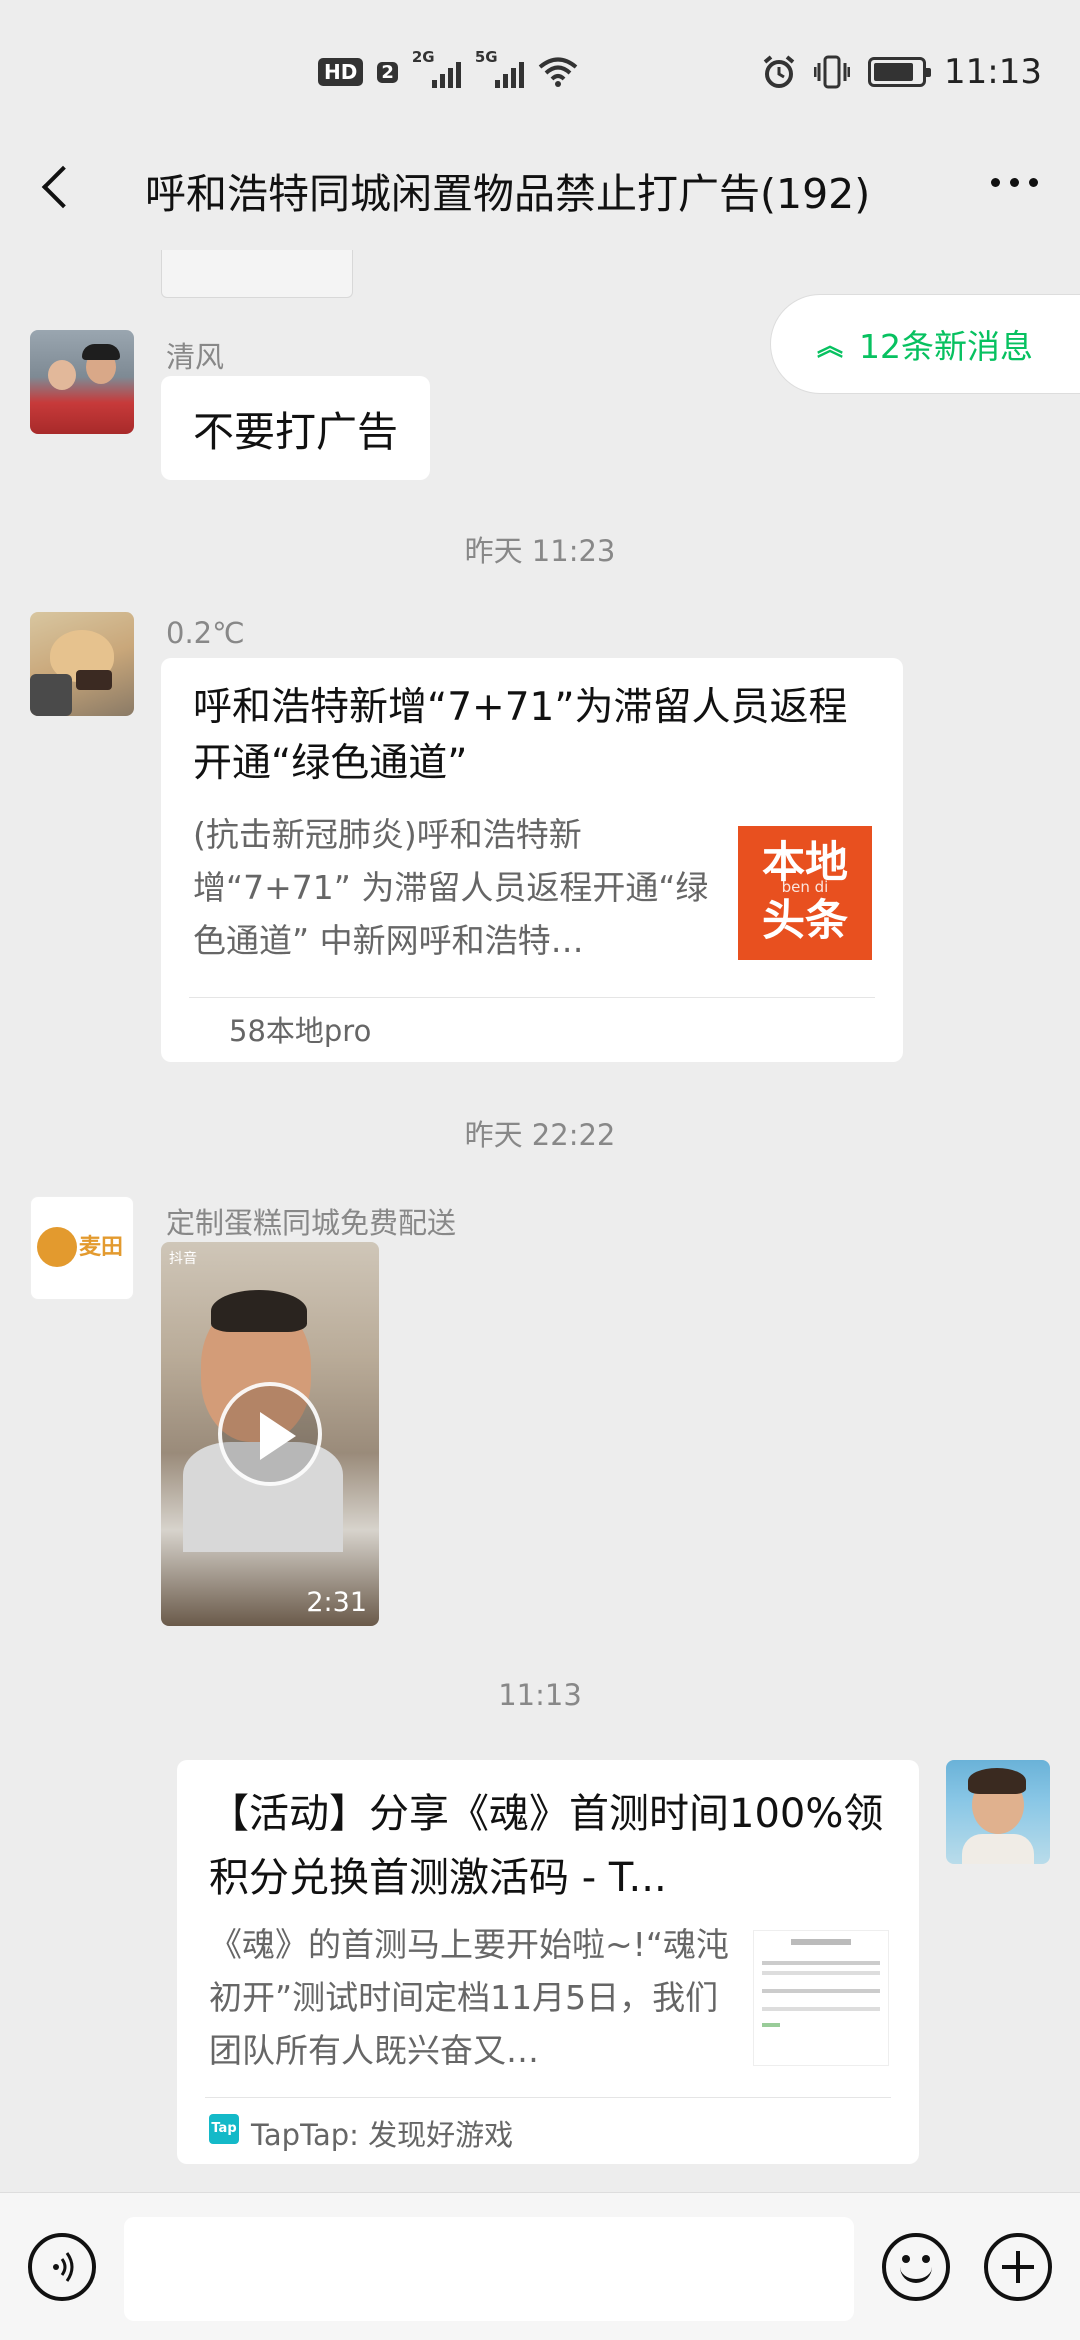 The image size is (1080, 2340). I want to click on status-bar: HD 2 2G 5G 11:13, so click(540, 65).